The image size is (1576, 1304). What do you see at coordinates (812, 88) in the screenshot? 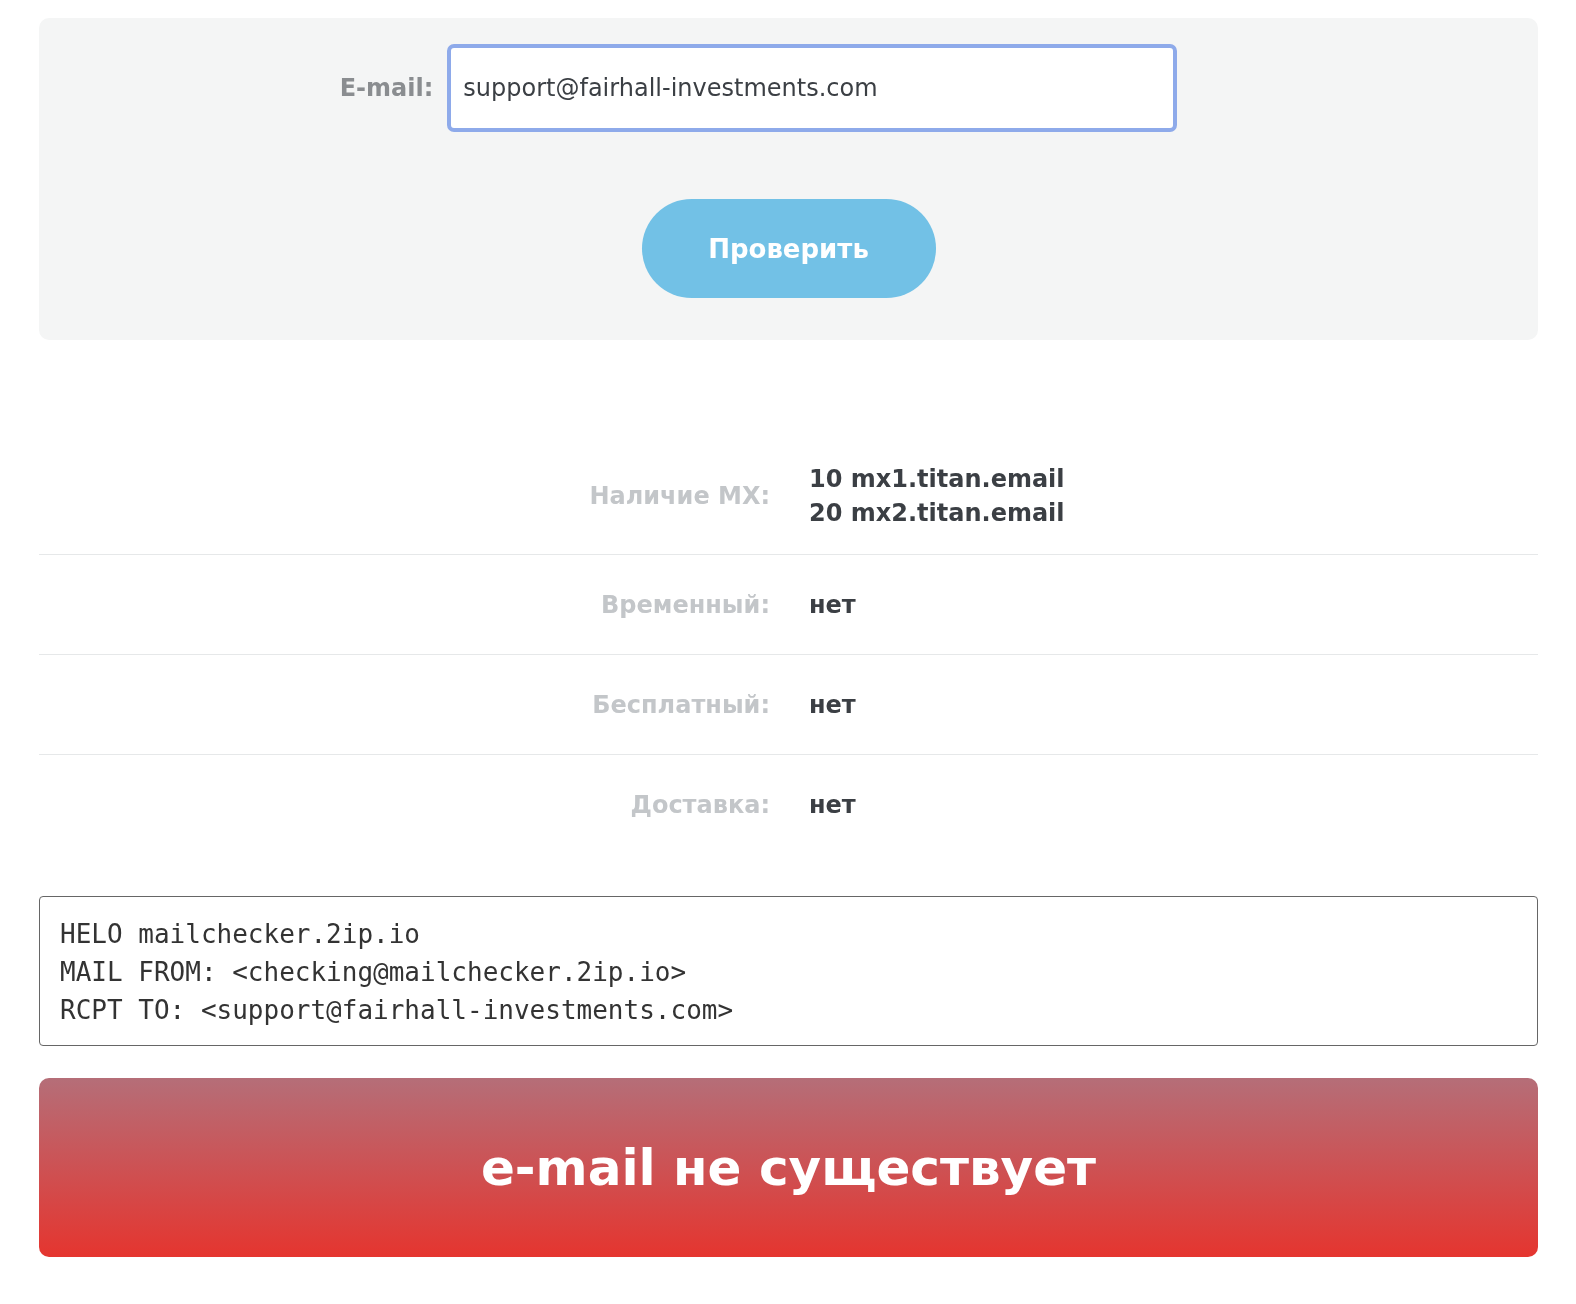
I see `email-input: support@fairhall-investments.com` at bounding box center [812, 88].